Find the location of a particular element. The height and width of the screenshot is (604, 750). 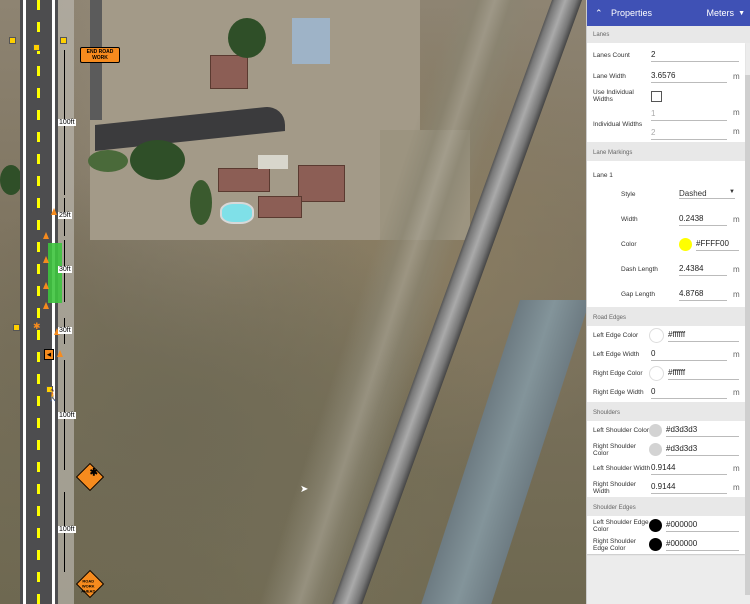

units-value: Meters is located at coordinates (720, 13).